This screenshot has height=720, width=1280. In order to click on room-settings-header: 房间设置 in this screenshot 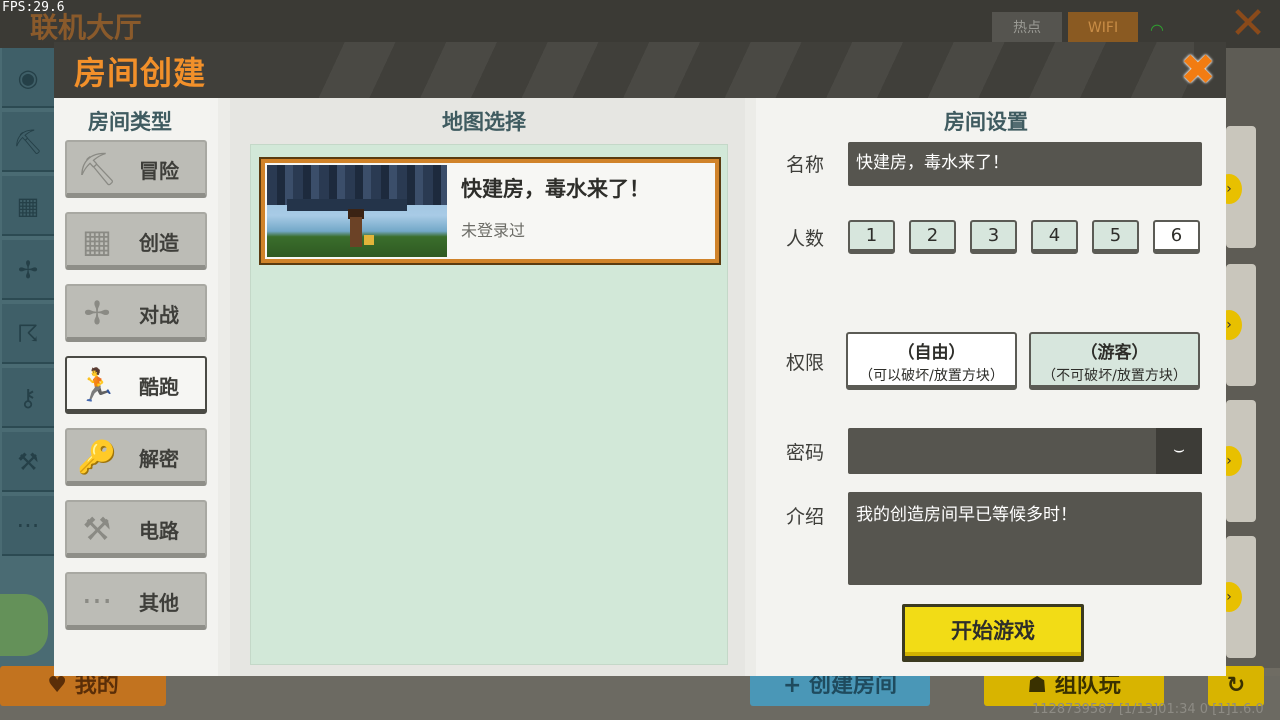, I will do `click(986, 122)`.